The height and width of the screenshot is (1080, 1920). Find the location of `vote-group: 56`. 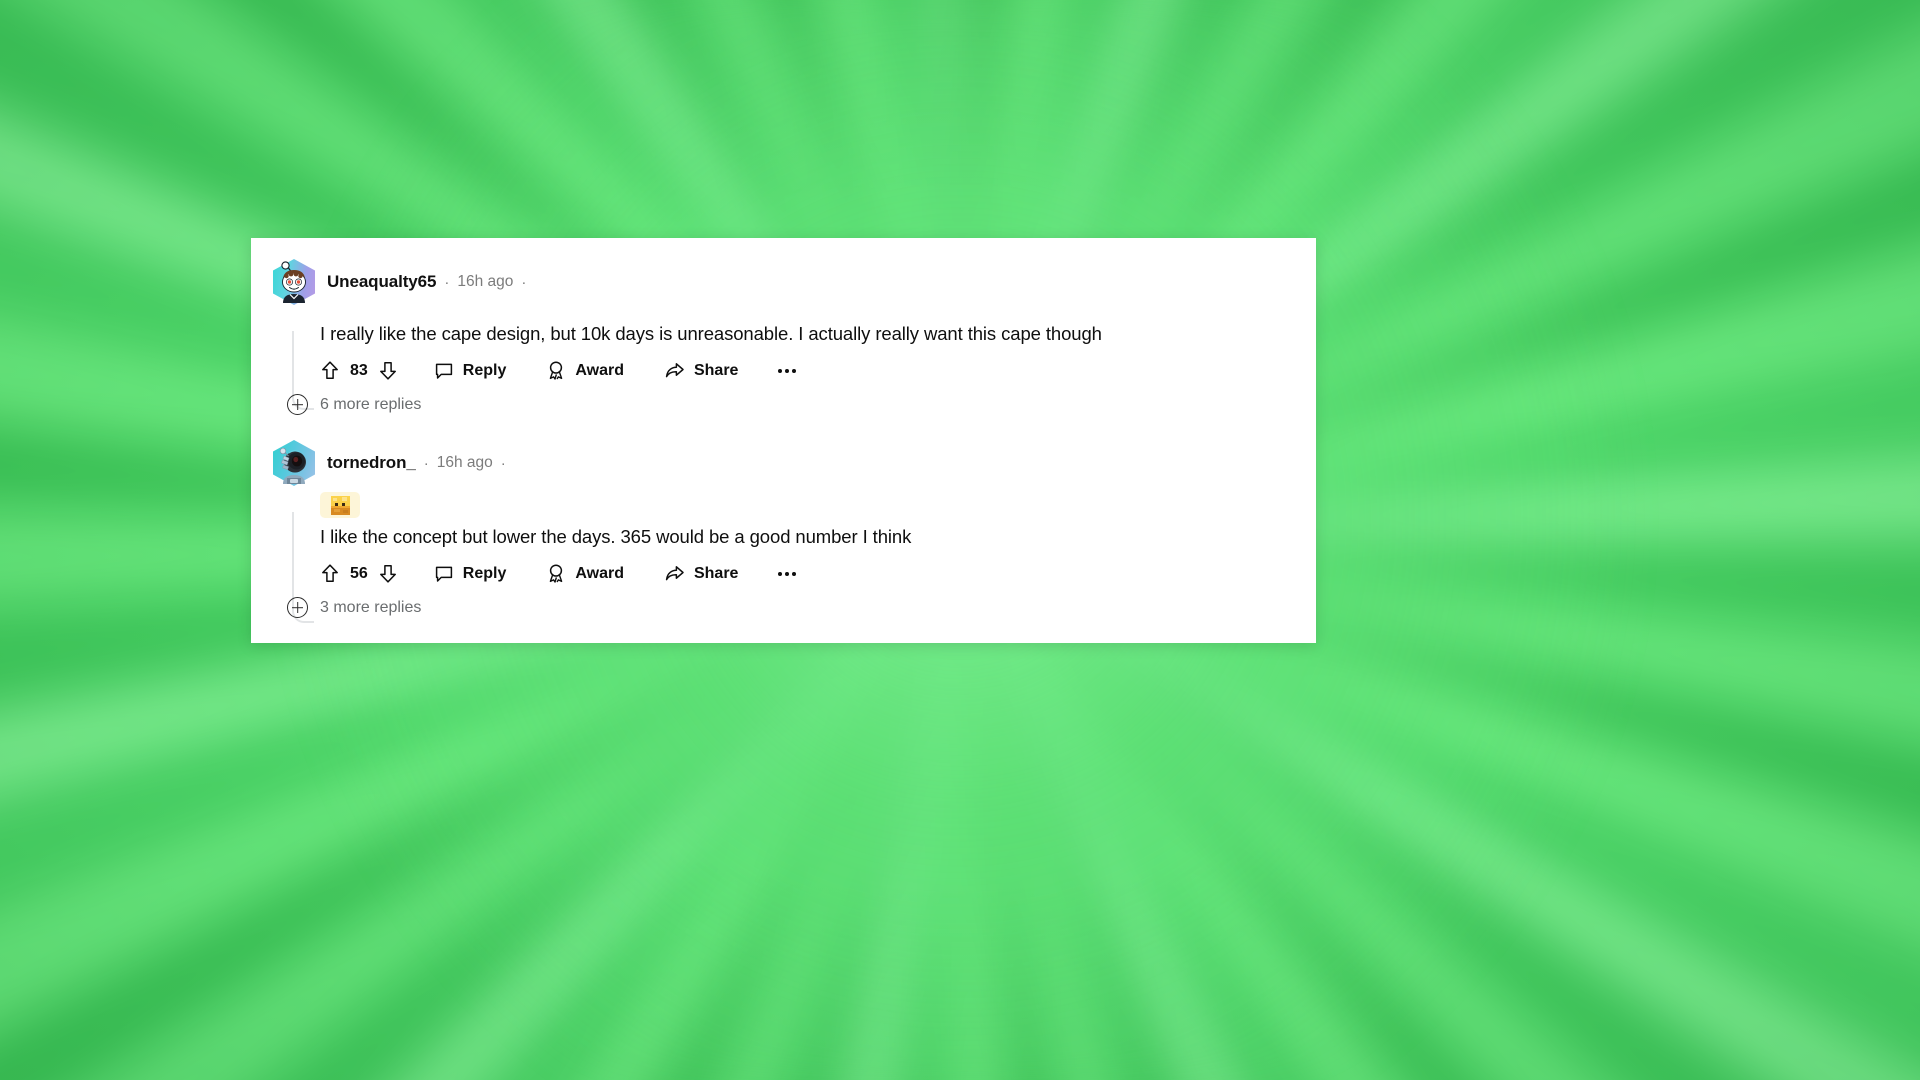

vote-group: 56 is located at coordinates (359, 573).